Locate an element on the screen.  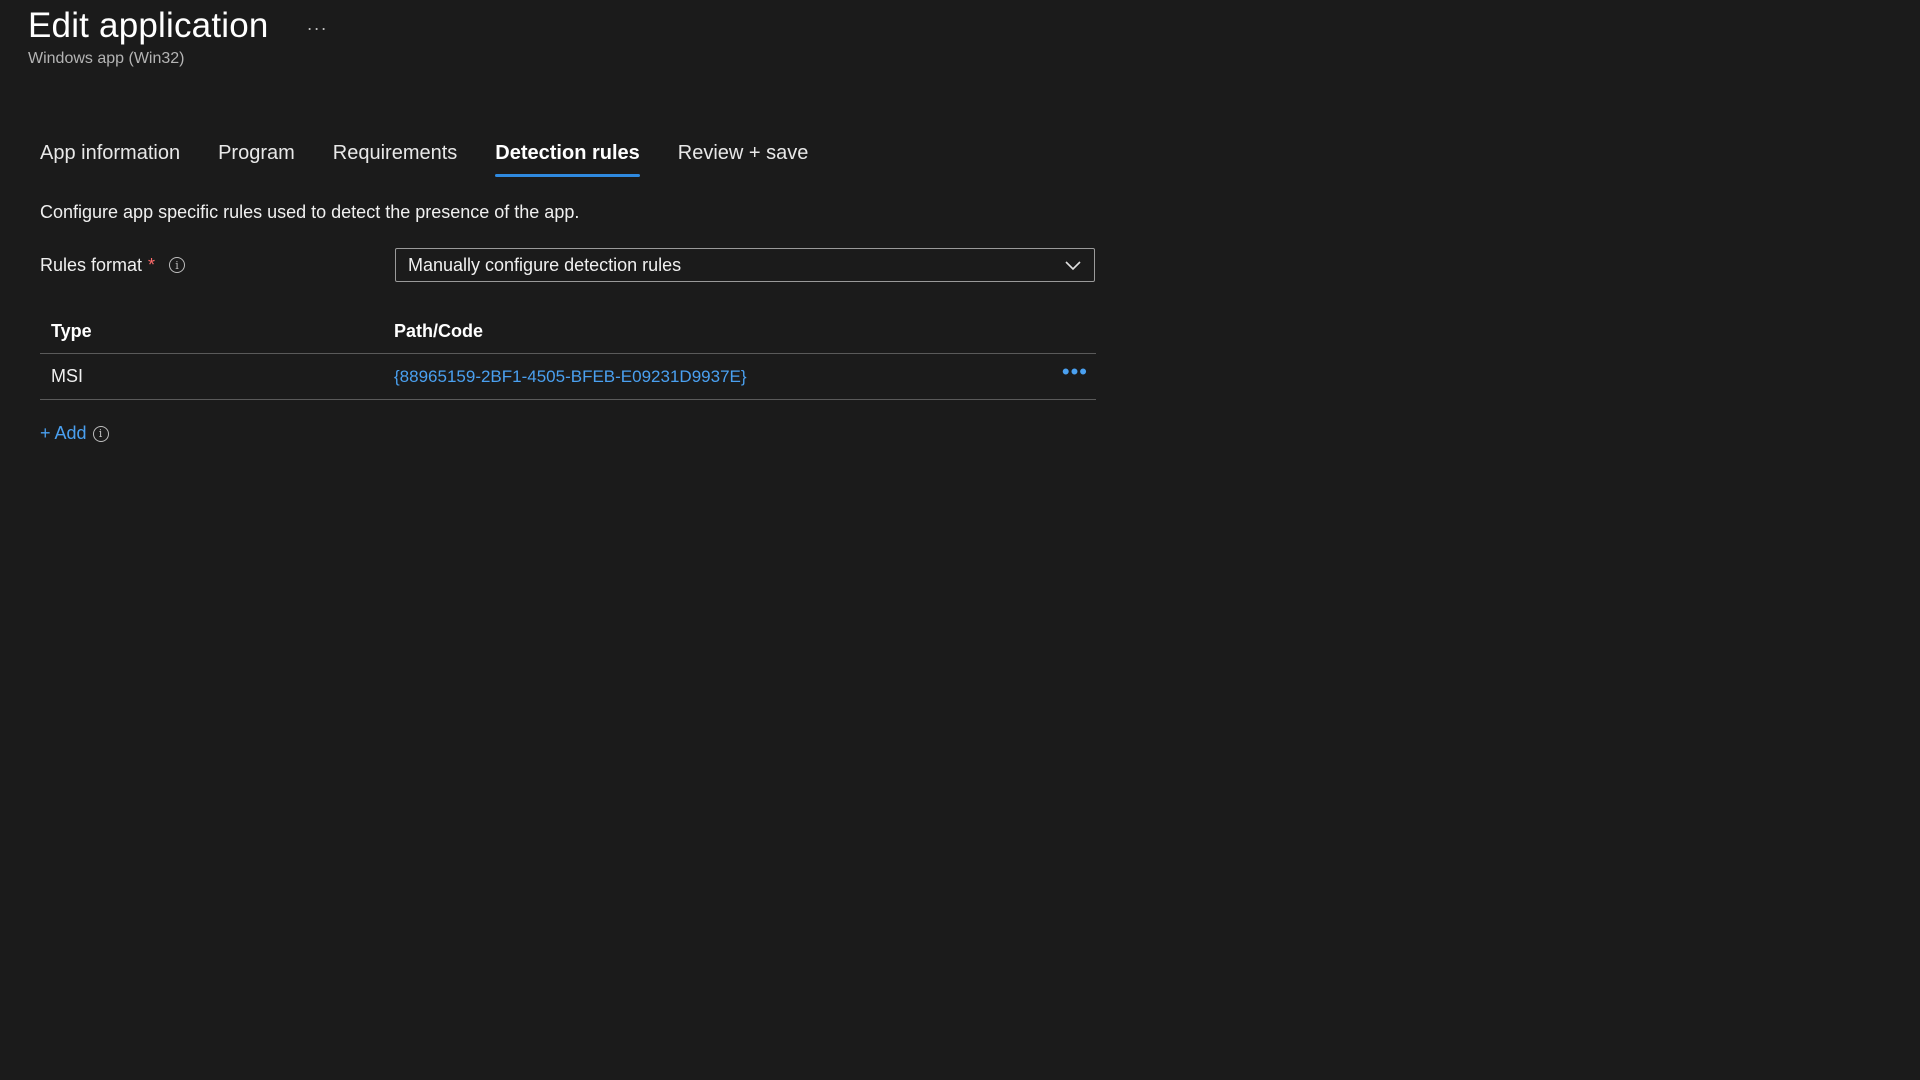
rules-format-label: Rules format is located at coordinates (91, 264).